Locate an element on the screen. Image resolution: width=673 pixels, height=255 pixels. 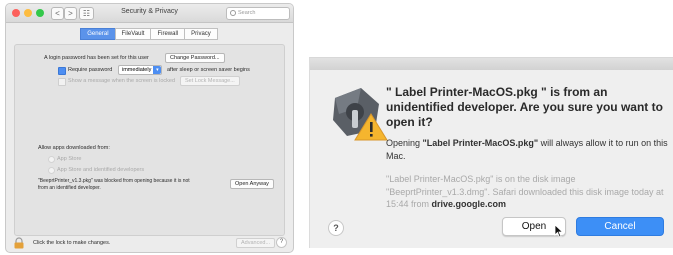
back-button: < is located at coordinates (57, 13).